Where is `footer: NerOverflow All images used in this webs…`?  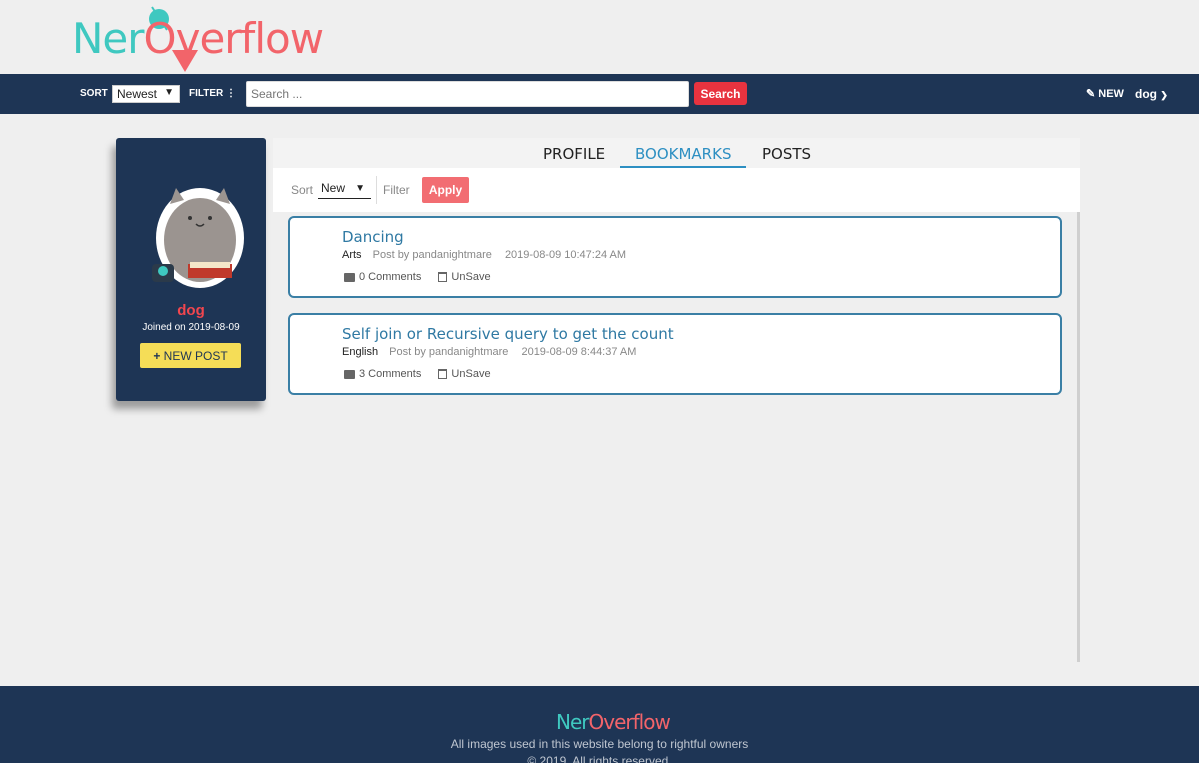 footer: NerOverflow All images used in this webs… is located at coordinates (599, 724).